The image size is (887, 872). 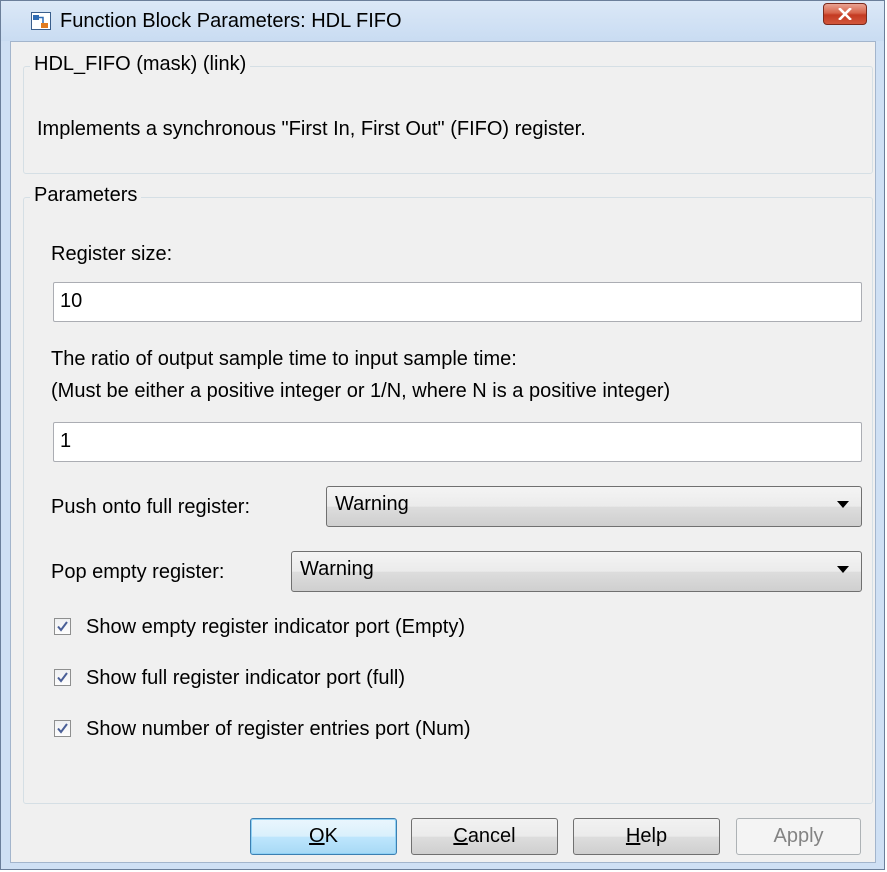 What do you see at coordinates (337, 569) in the screenshot?
I see `pop-empty-value: Warning` at bounding box center [337, 569].